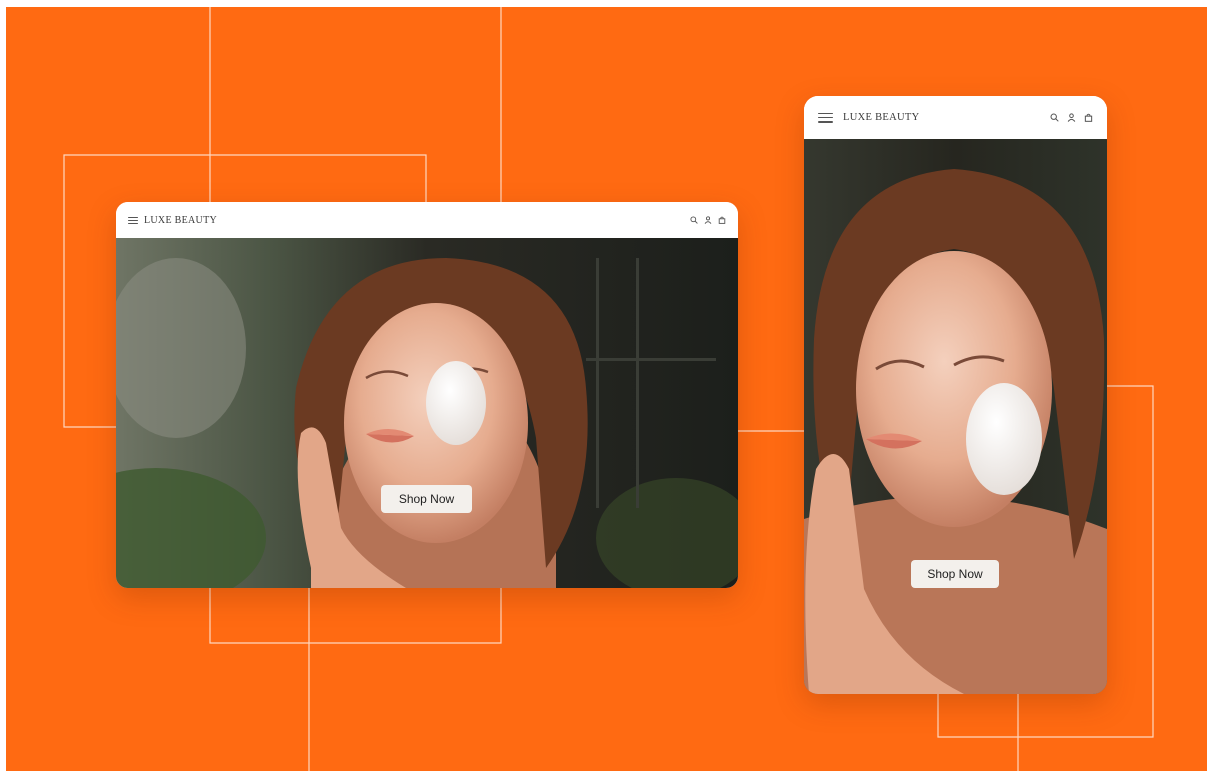  Describe the element at coordinates (427, 220) in the screenshot. I see `desktop-navbar: LUXE BEAUTY` at that location.